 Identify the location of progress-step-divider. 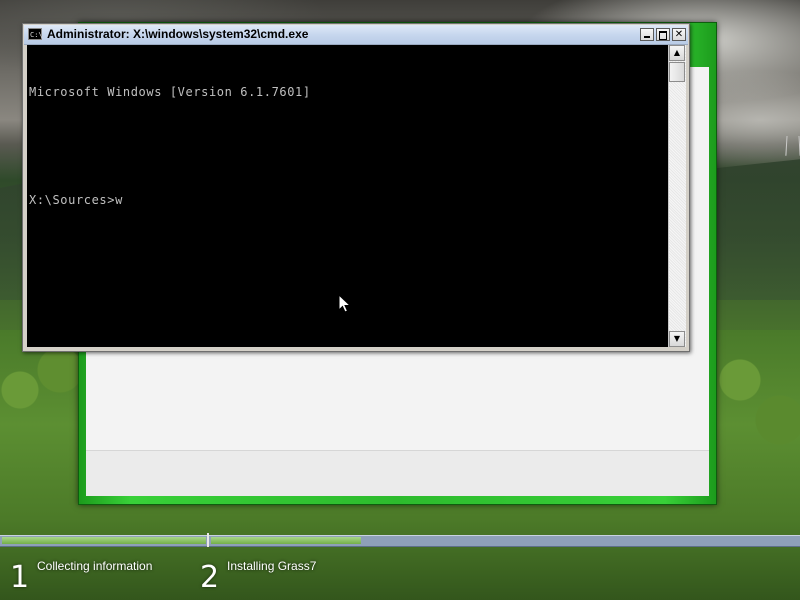
(208, 540).